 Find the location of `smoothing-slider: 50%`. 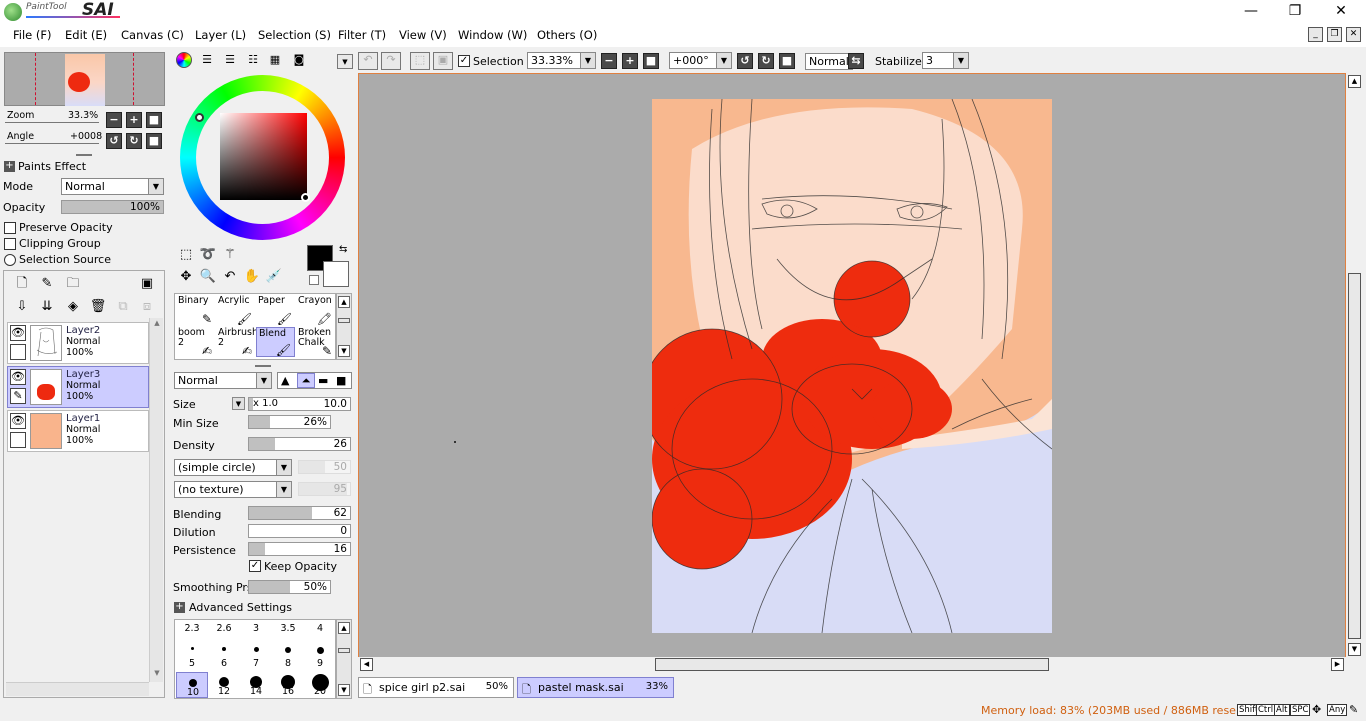

smoothing-slider: 50% is located at coordinates (289, 587).